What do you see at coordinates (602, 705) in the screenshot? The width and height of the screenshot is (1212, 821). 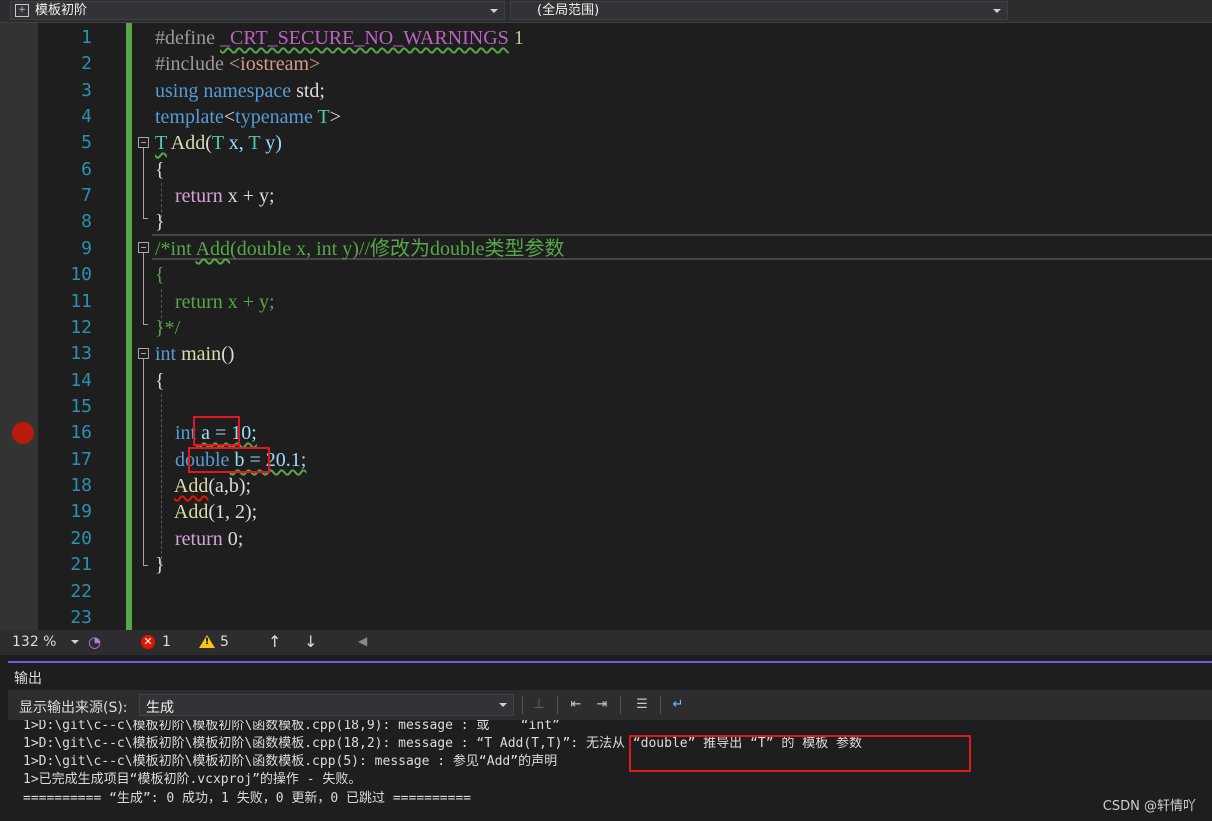 I see `next-message-icon: ⇥` at bounding box center [602, 705].